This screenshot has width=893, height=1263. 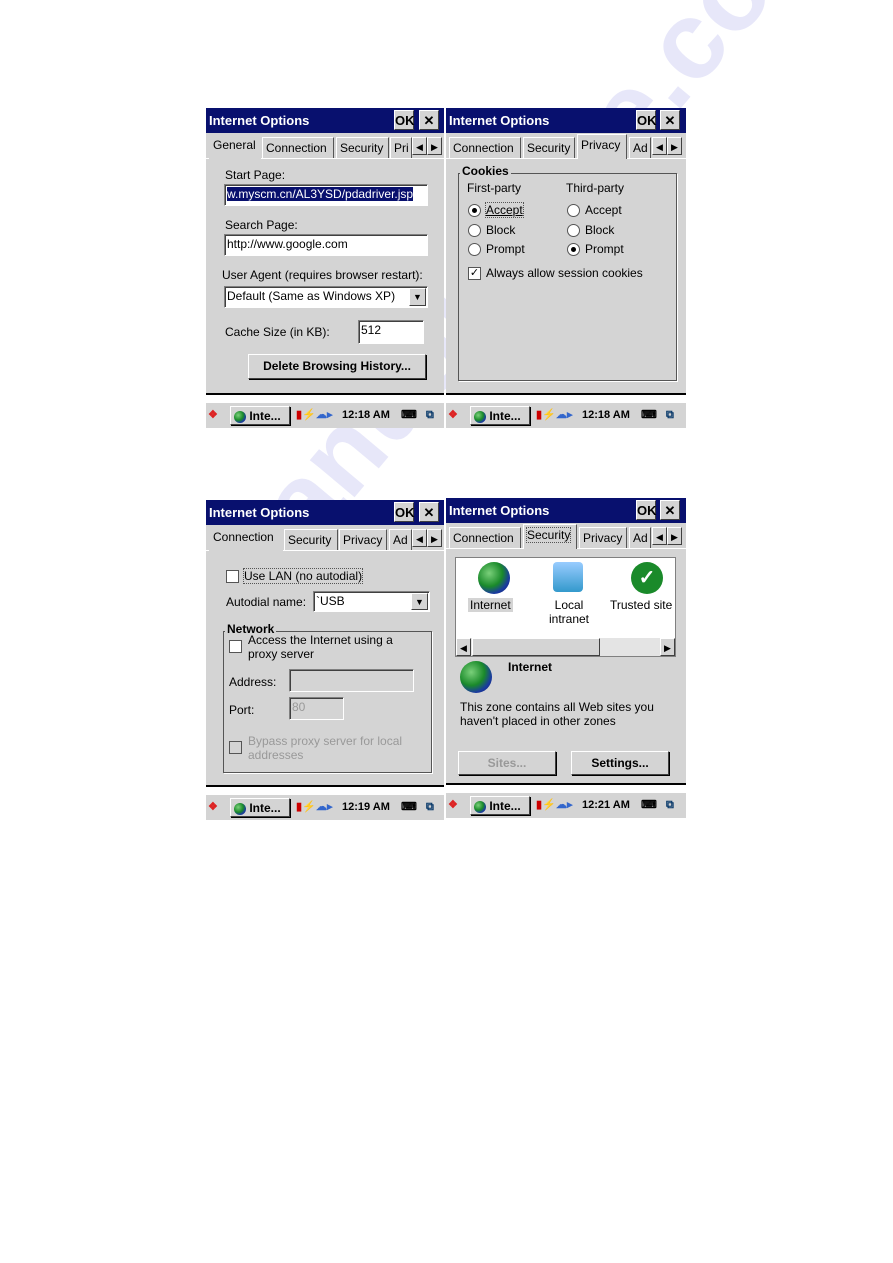 I want to click on bypass-checkbox, so click(x=235, y=747).